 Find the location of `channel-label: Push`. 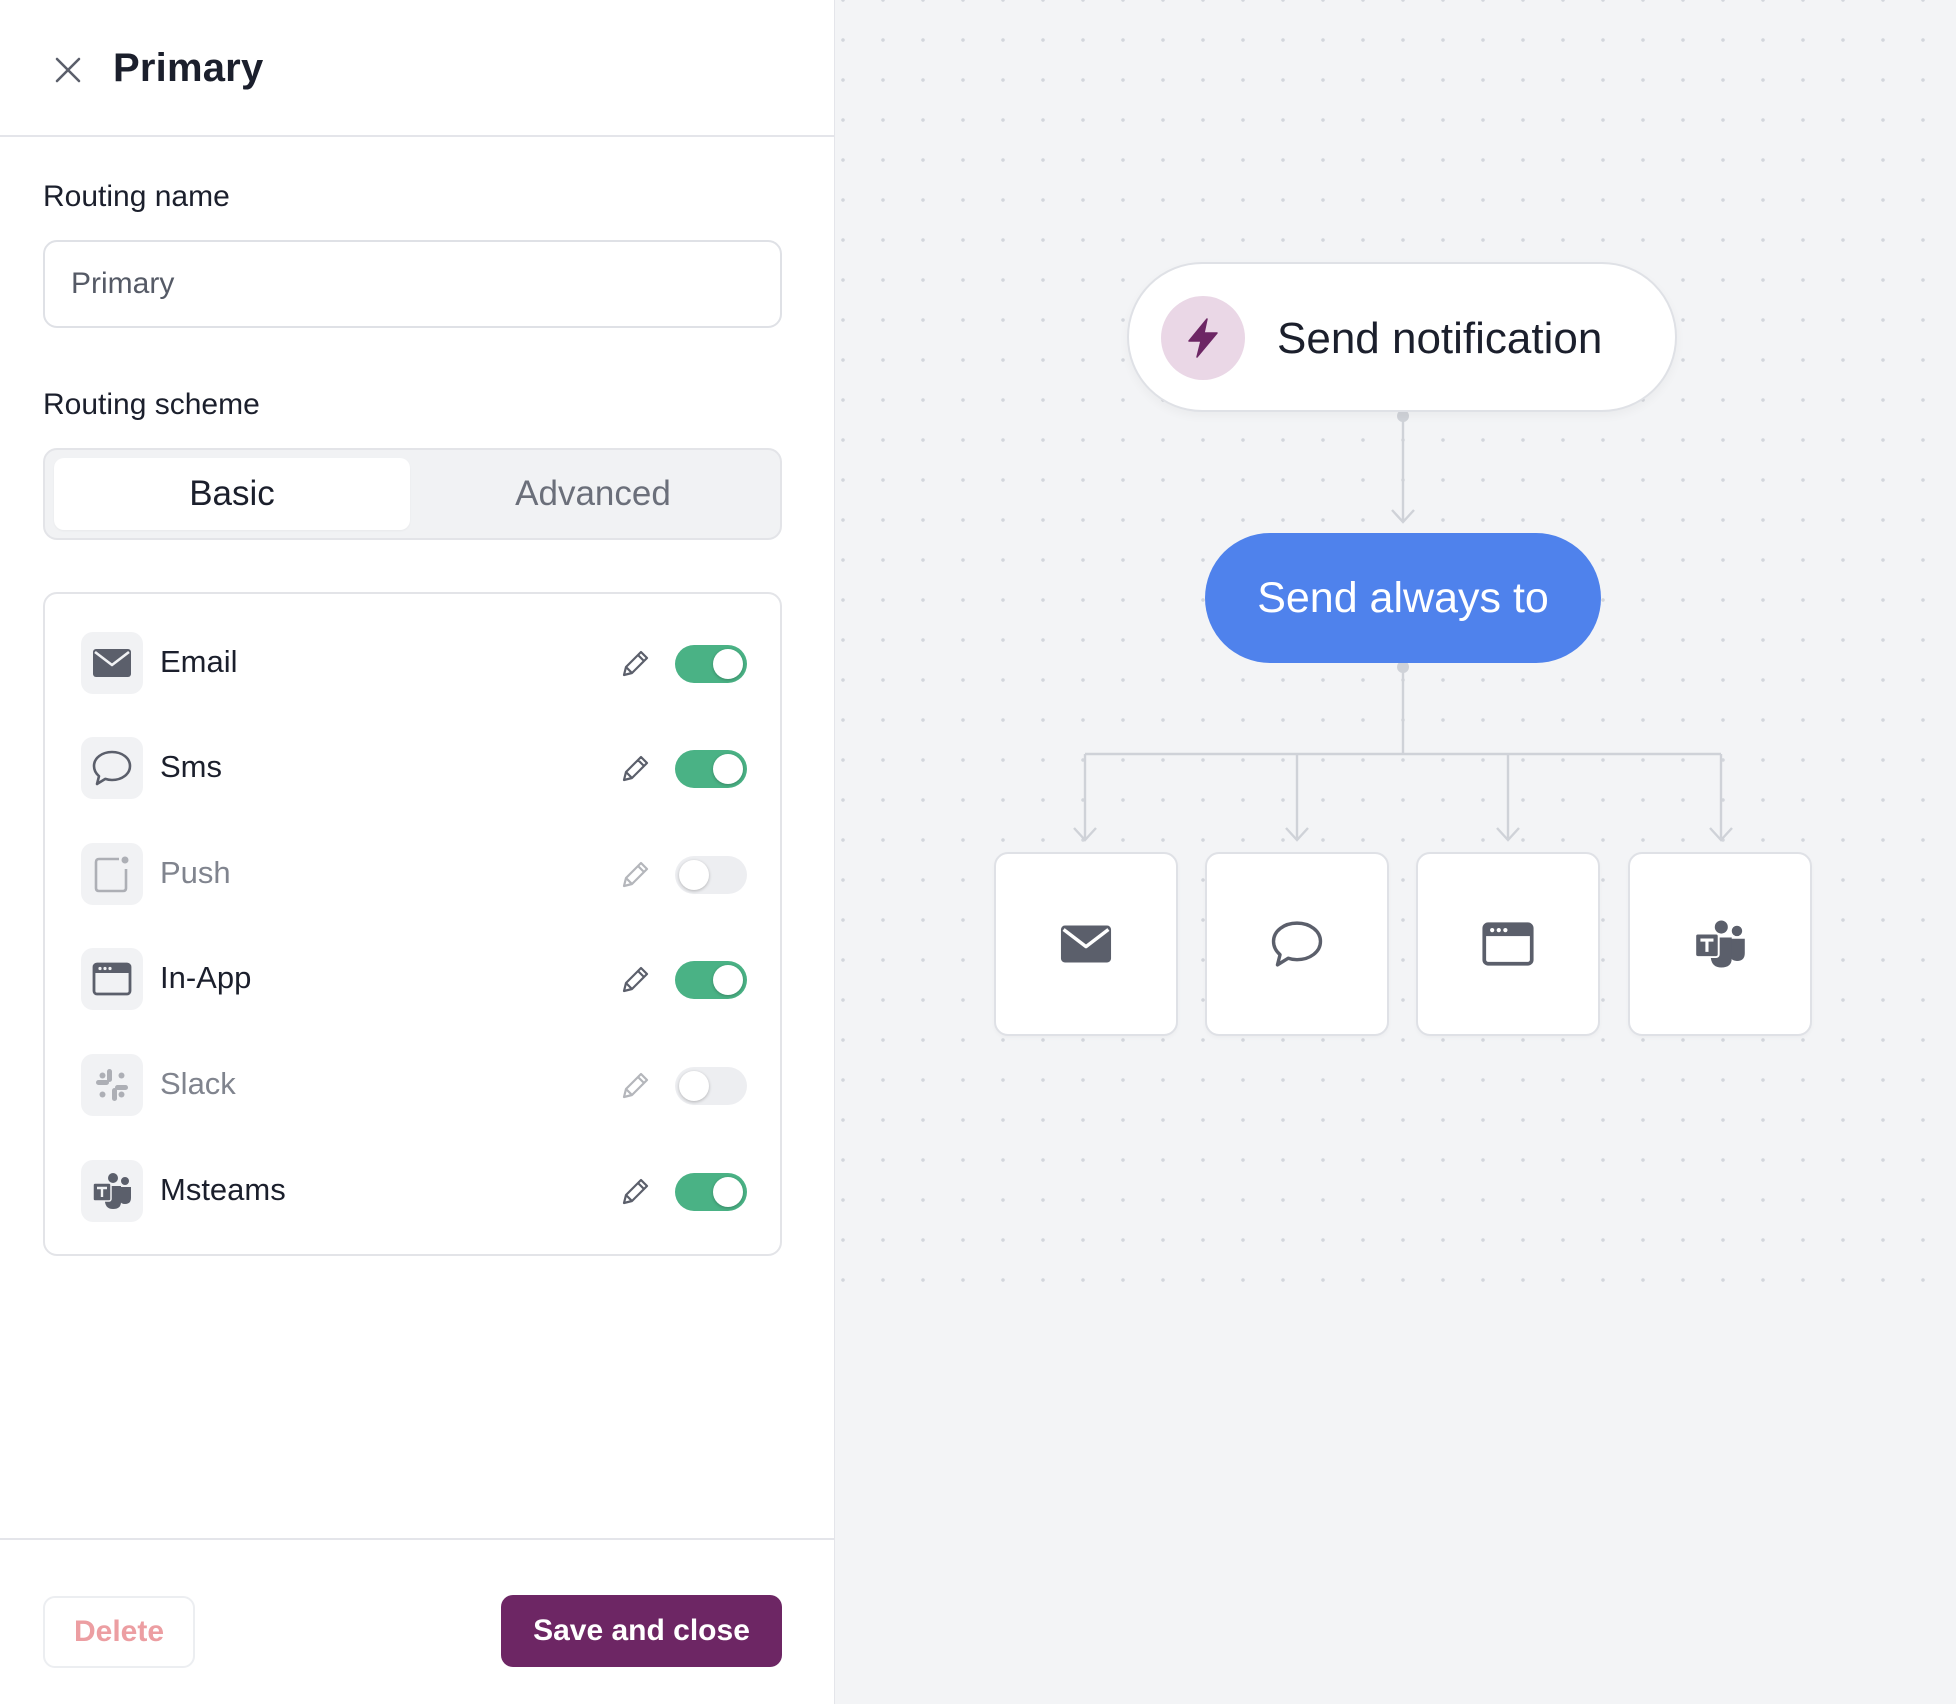

channel-label: Push is located at coordinates (195, 872).